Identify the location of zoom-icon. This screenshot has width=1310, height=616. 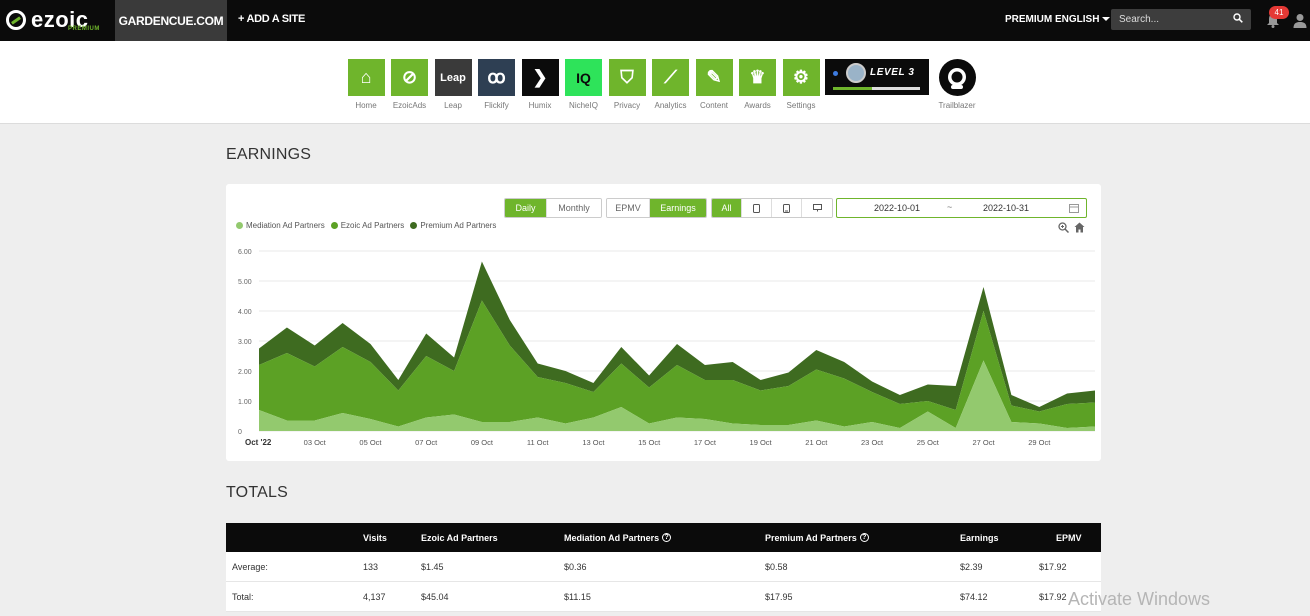
(1063, 227).